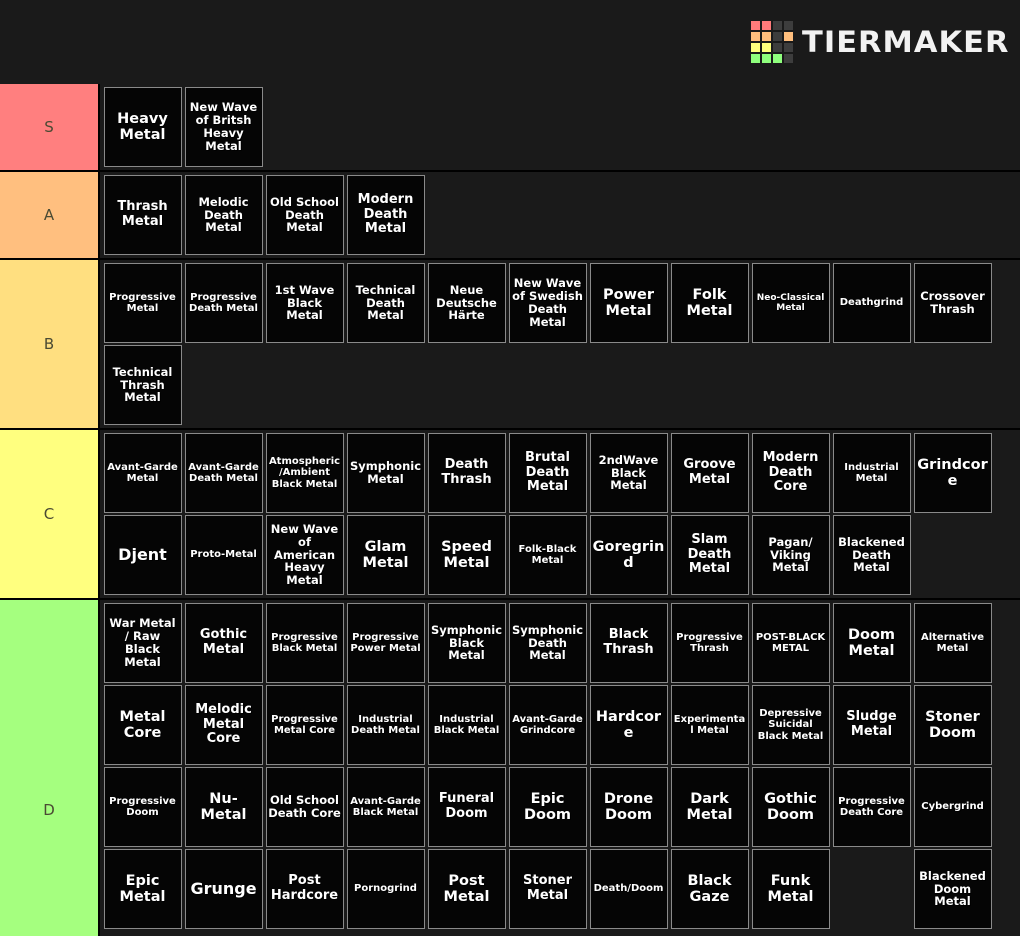 The width and height of the screenshot is (1020, 936). I want to click on tier-item-label: Pornogrind, so click(385, 889).